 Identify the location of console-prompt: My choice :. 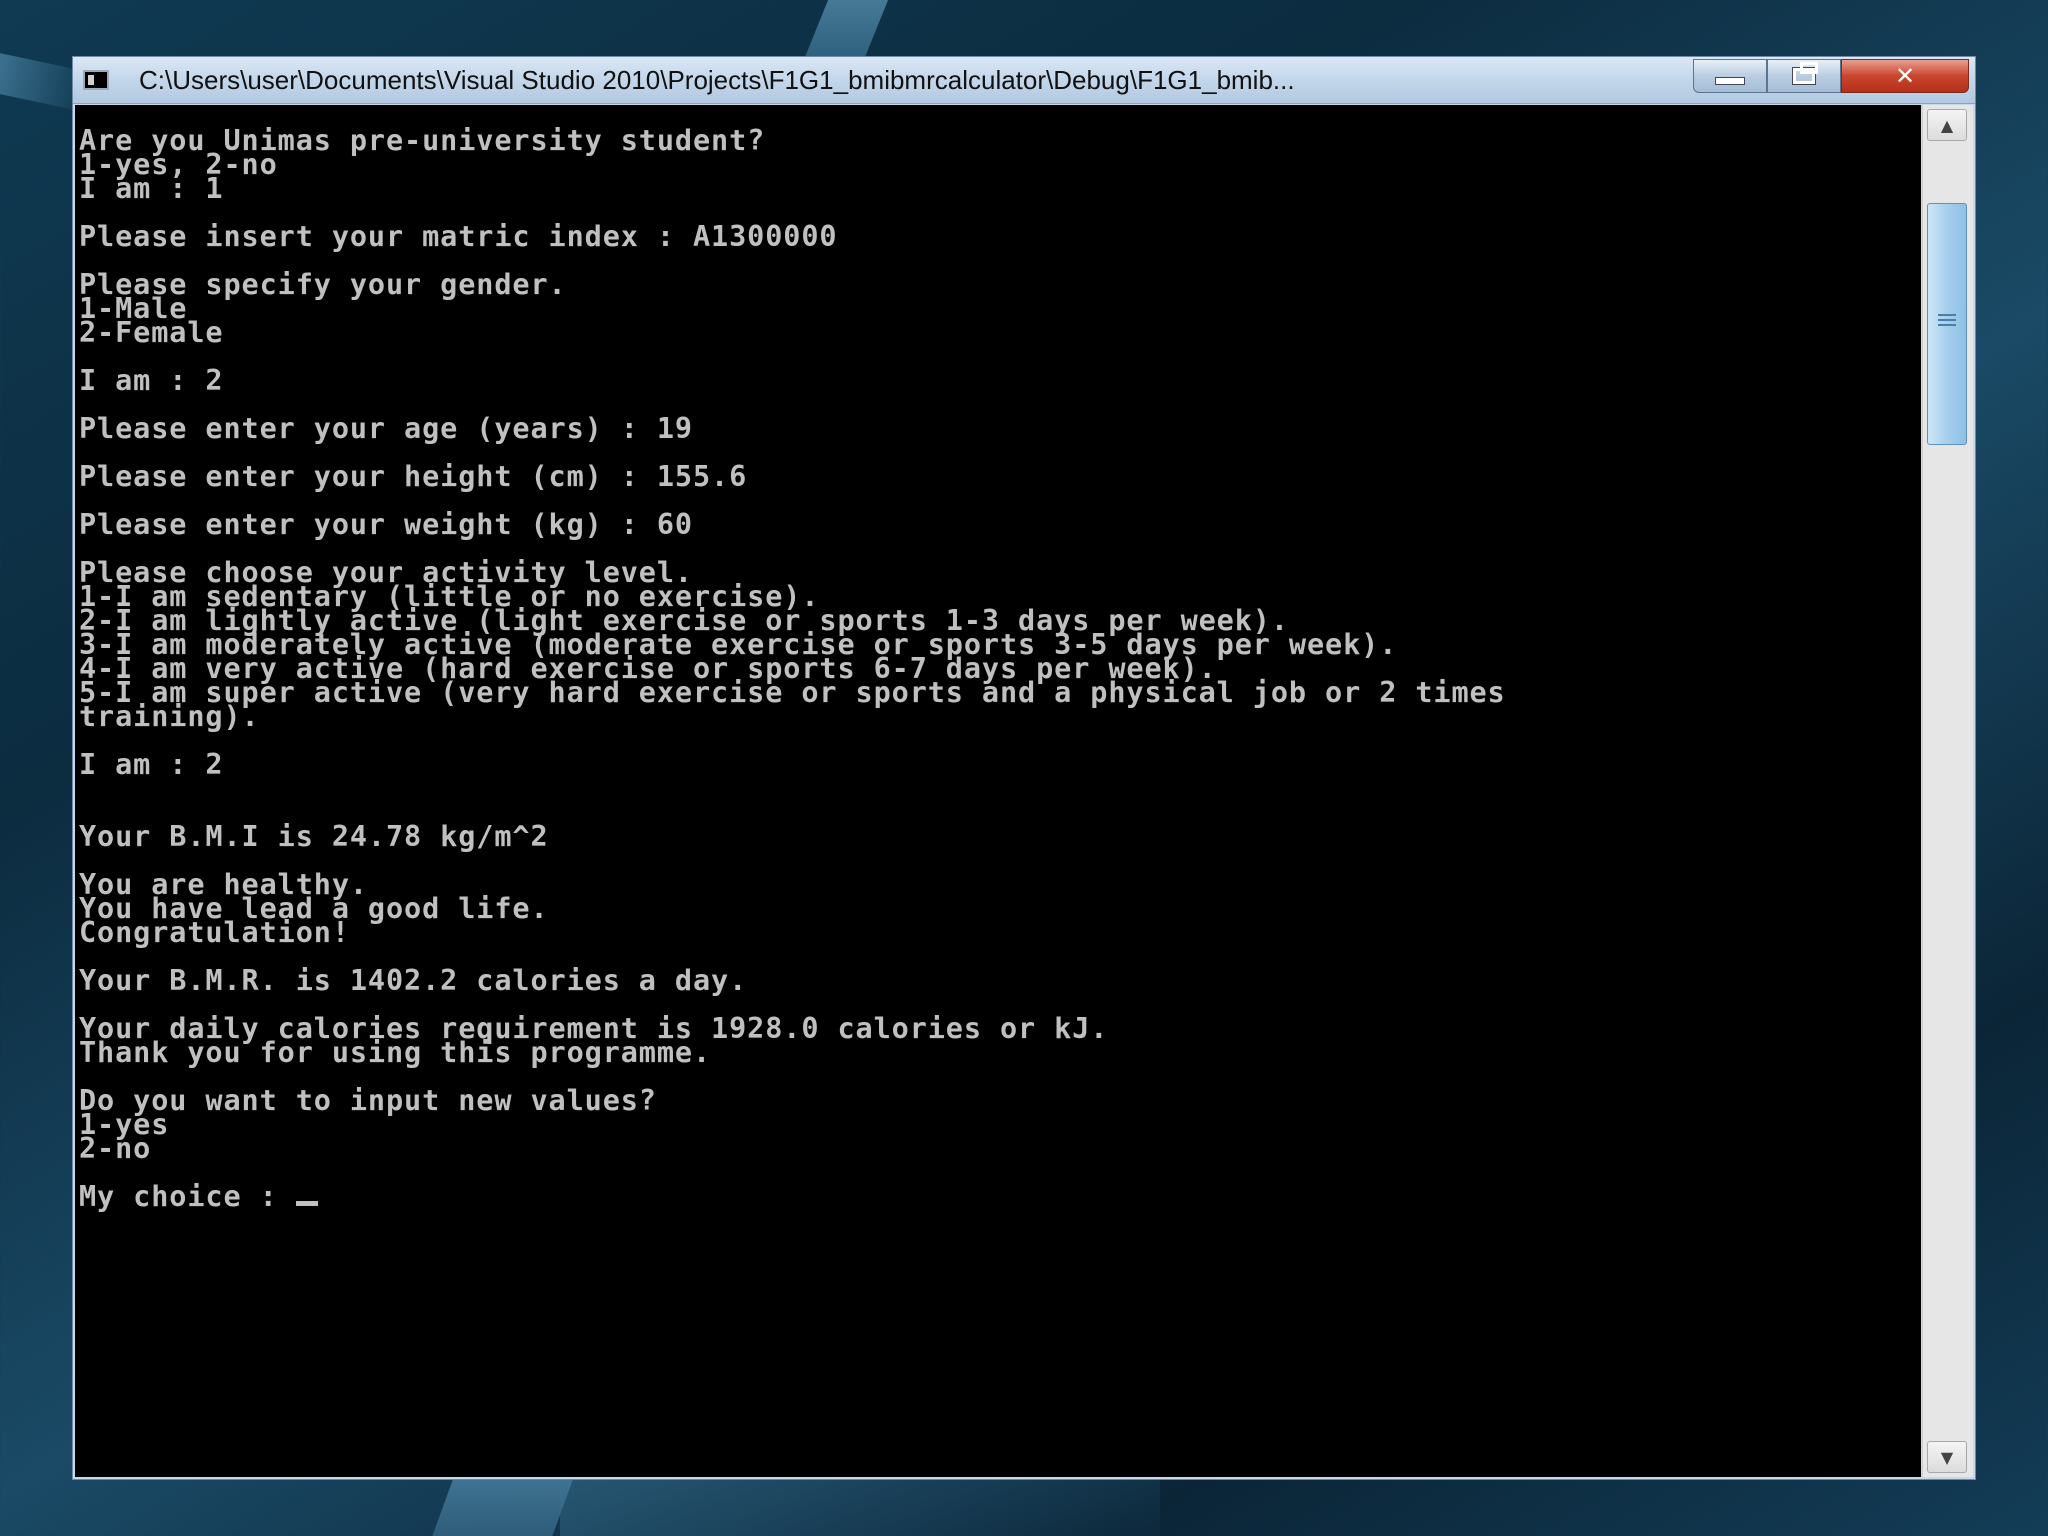
(187, 1196).